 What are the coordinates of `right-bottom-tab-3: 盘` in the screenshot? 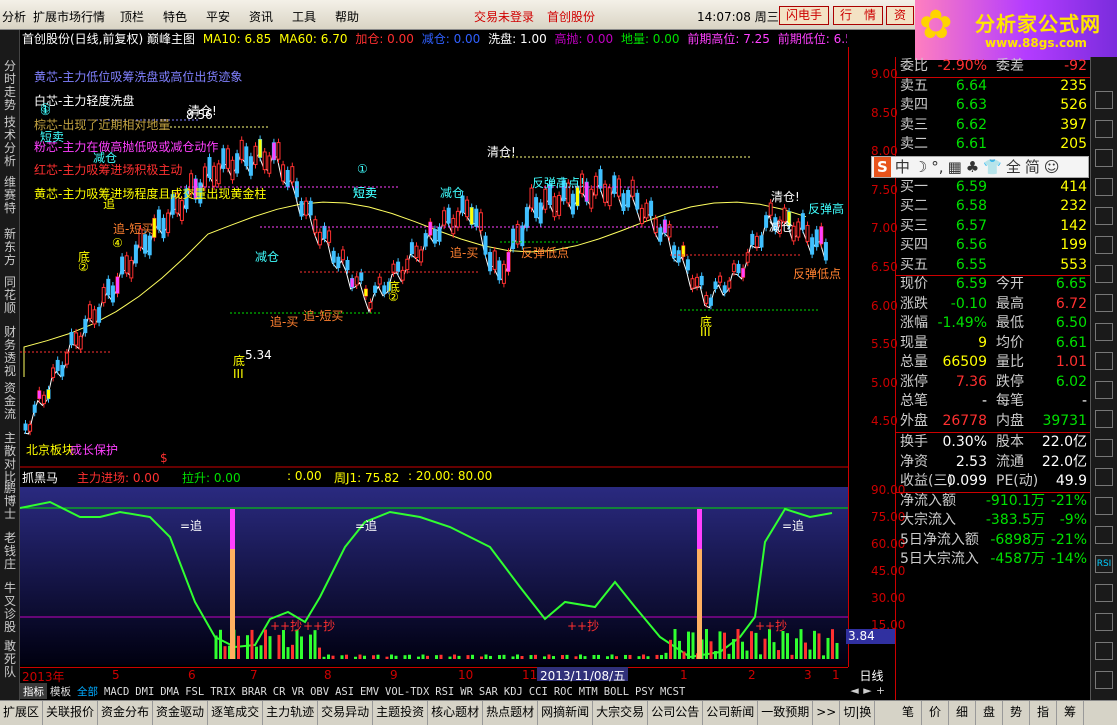 It's located at (989, 713).